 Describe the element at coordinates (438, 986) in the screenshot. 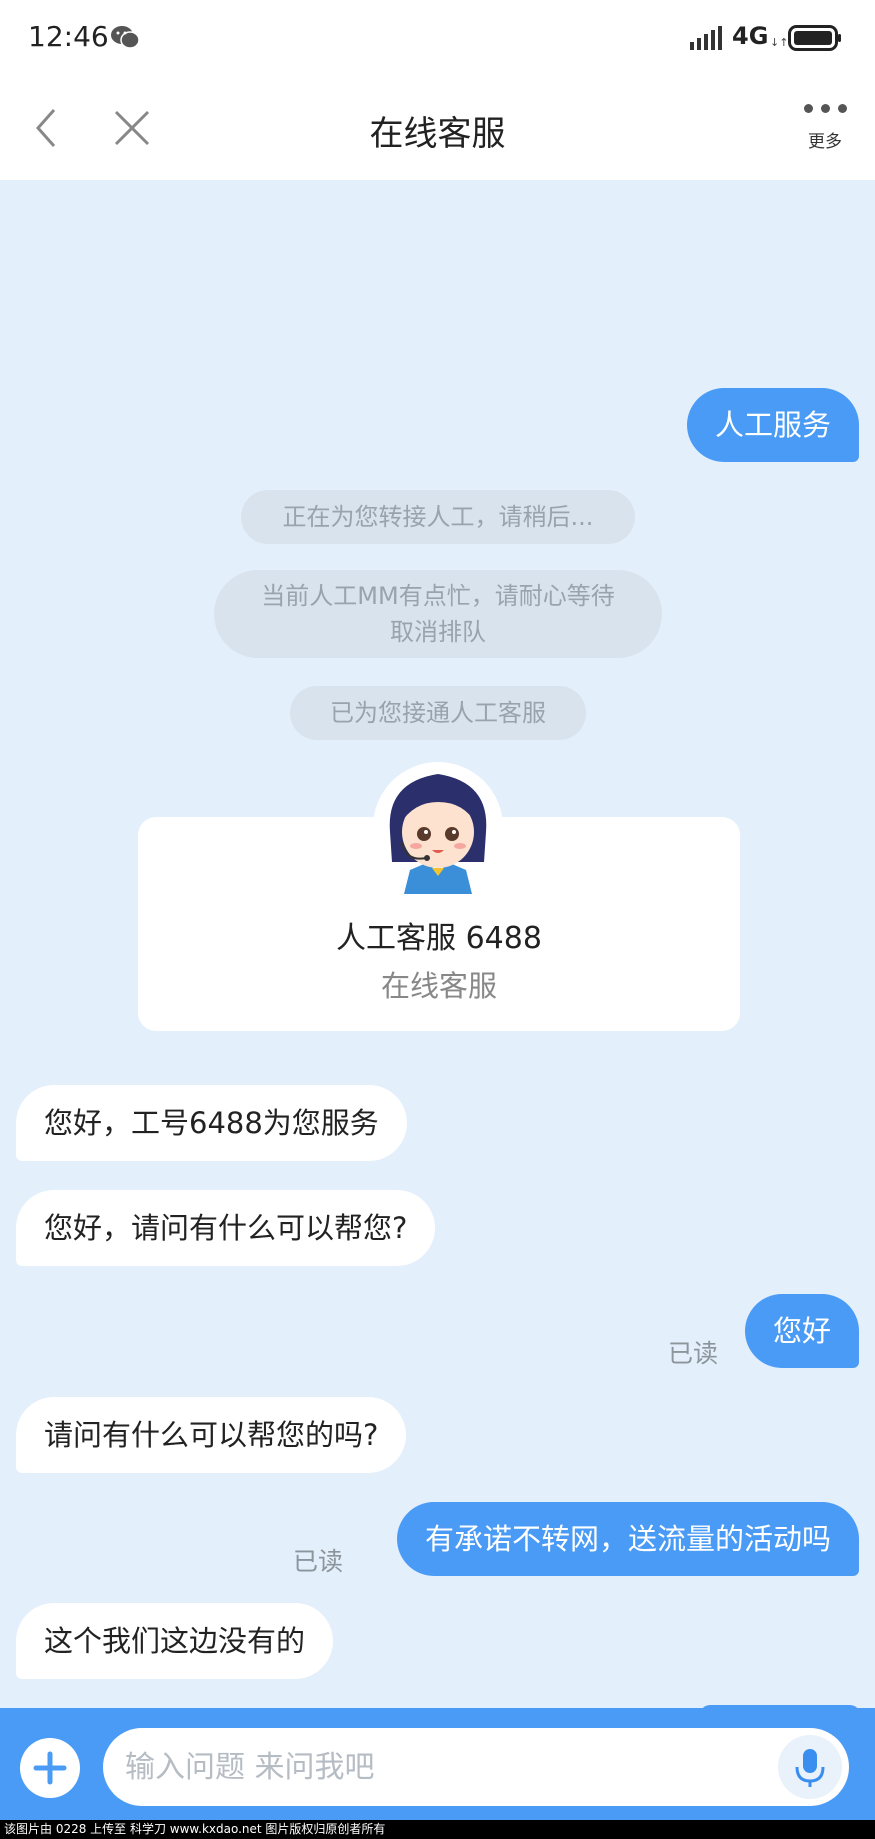

I see `agent-role: 在线客服` at that location.